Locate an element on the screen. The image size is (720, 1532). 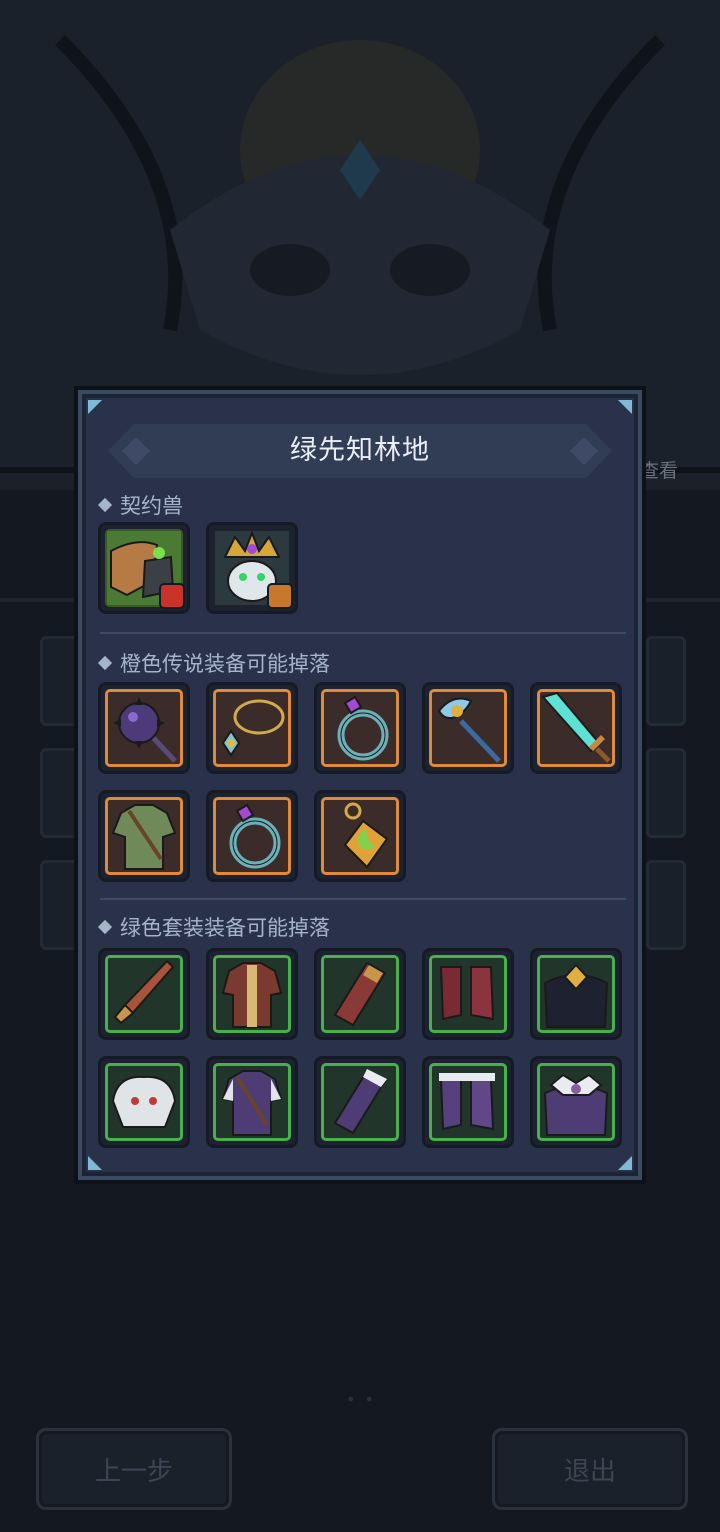
staff-icon is located at coordinates (469, 730).